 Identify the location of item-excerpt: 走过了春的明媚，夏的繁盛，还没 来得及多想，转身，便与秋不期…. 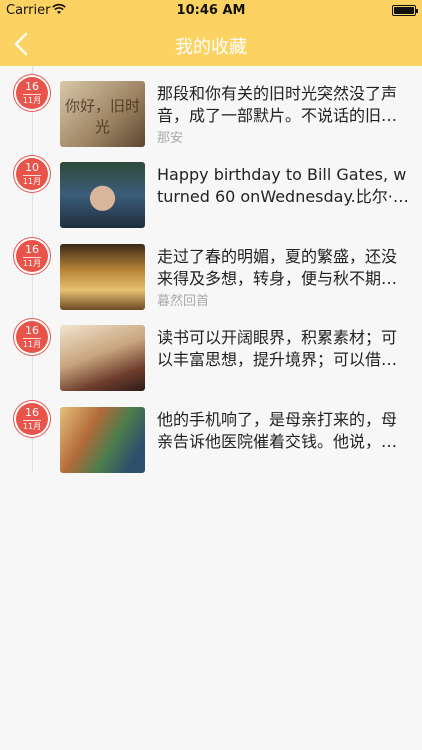
(277, 267).